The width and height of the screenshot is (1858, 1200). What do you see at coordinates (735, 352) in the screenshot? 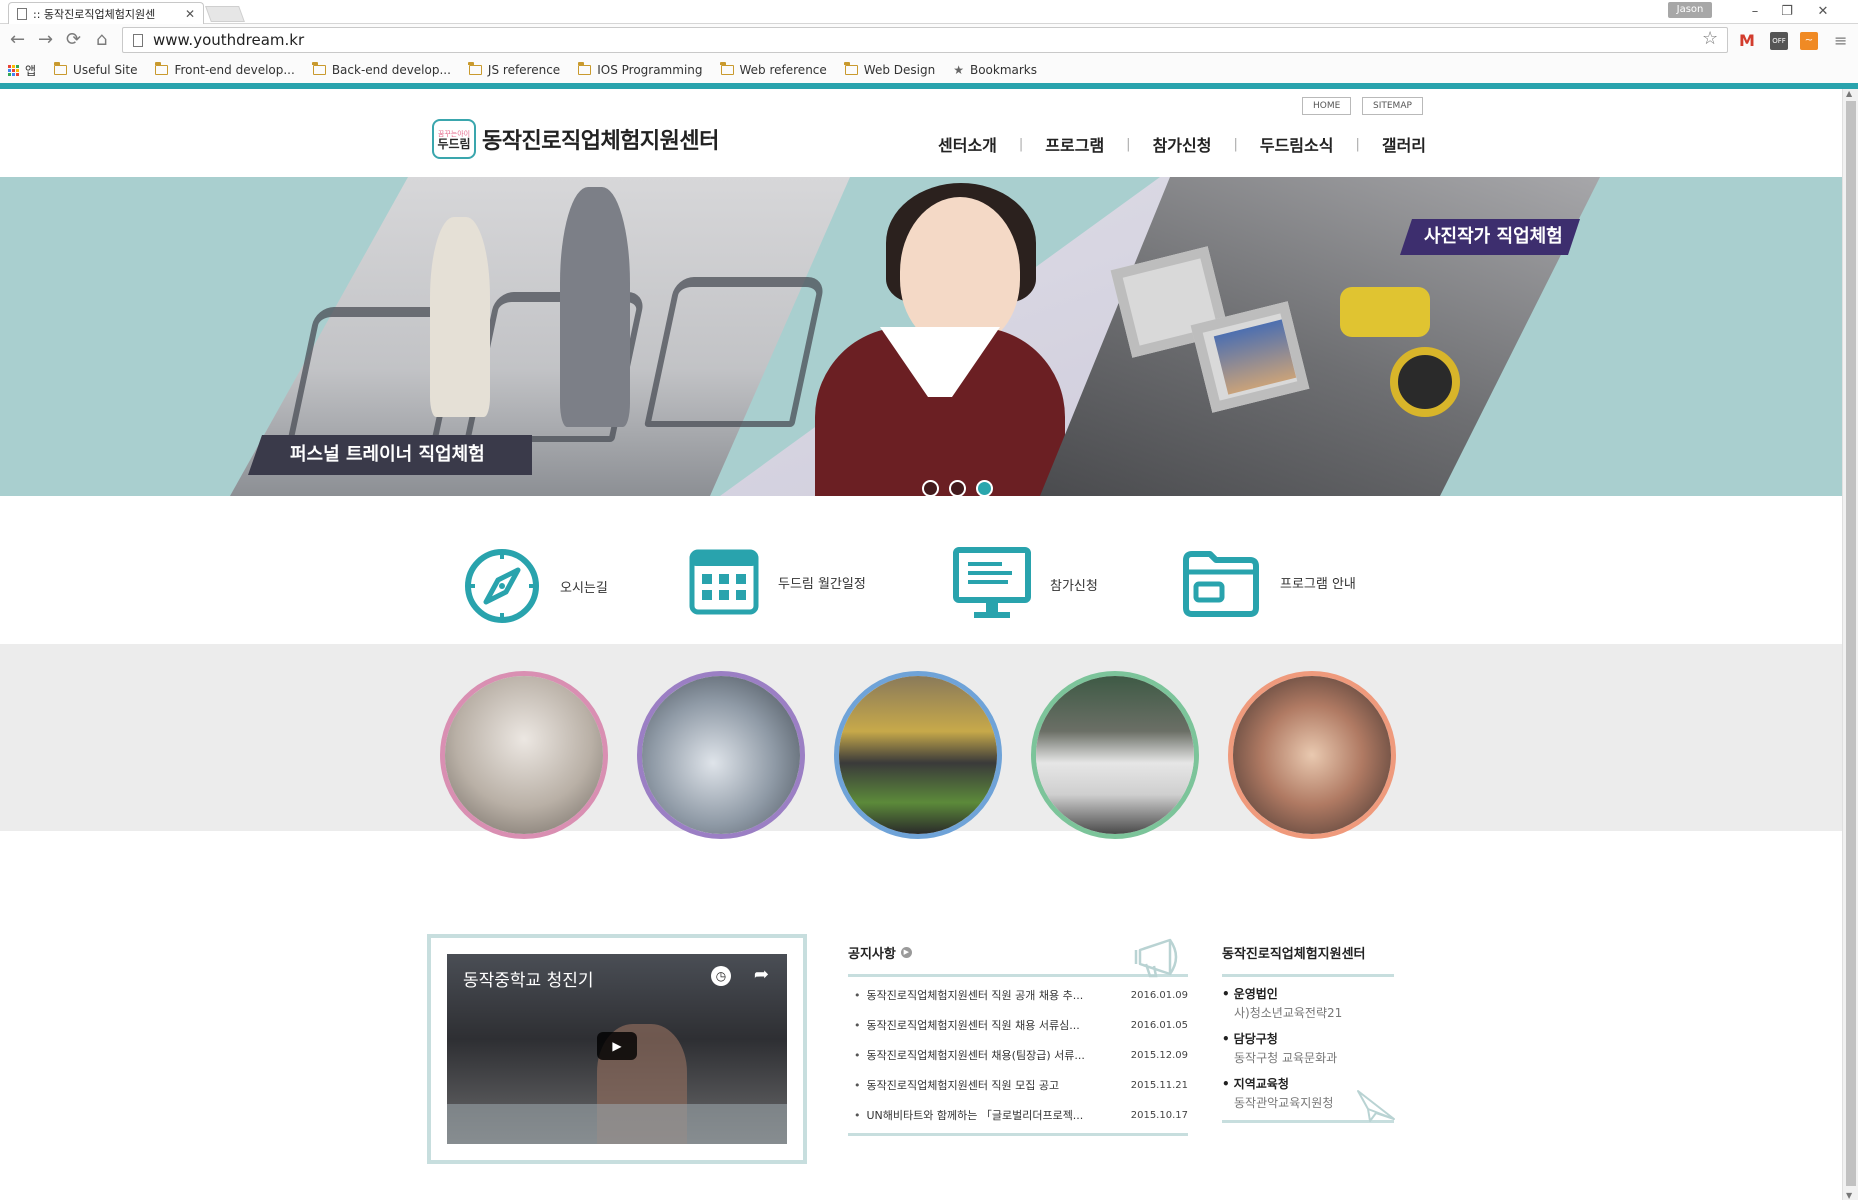
I see `treadmill-image` at bounding box center [735, 352].